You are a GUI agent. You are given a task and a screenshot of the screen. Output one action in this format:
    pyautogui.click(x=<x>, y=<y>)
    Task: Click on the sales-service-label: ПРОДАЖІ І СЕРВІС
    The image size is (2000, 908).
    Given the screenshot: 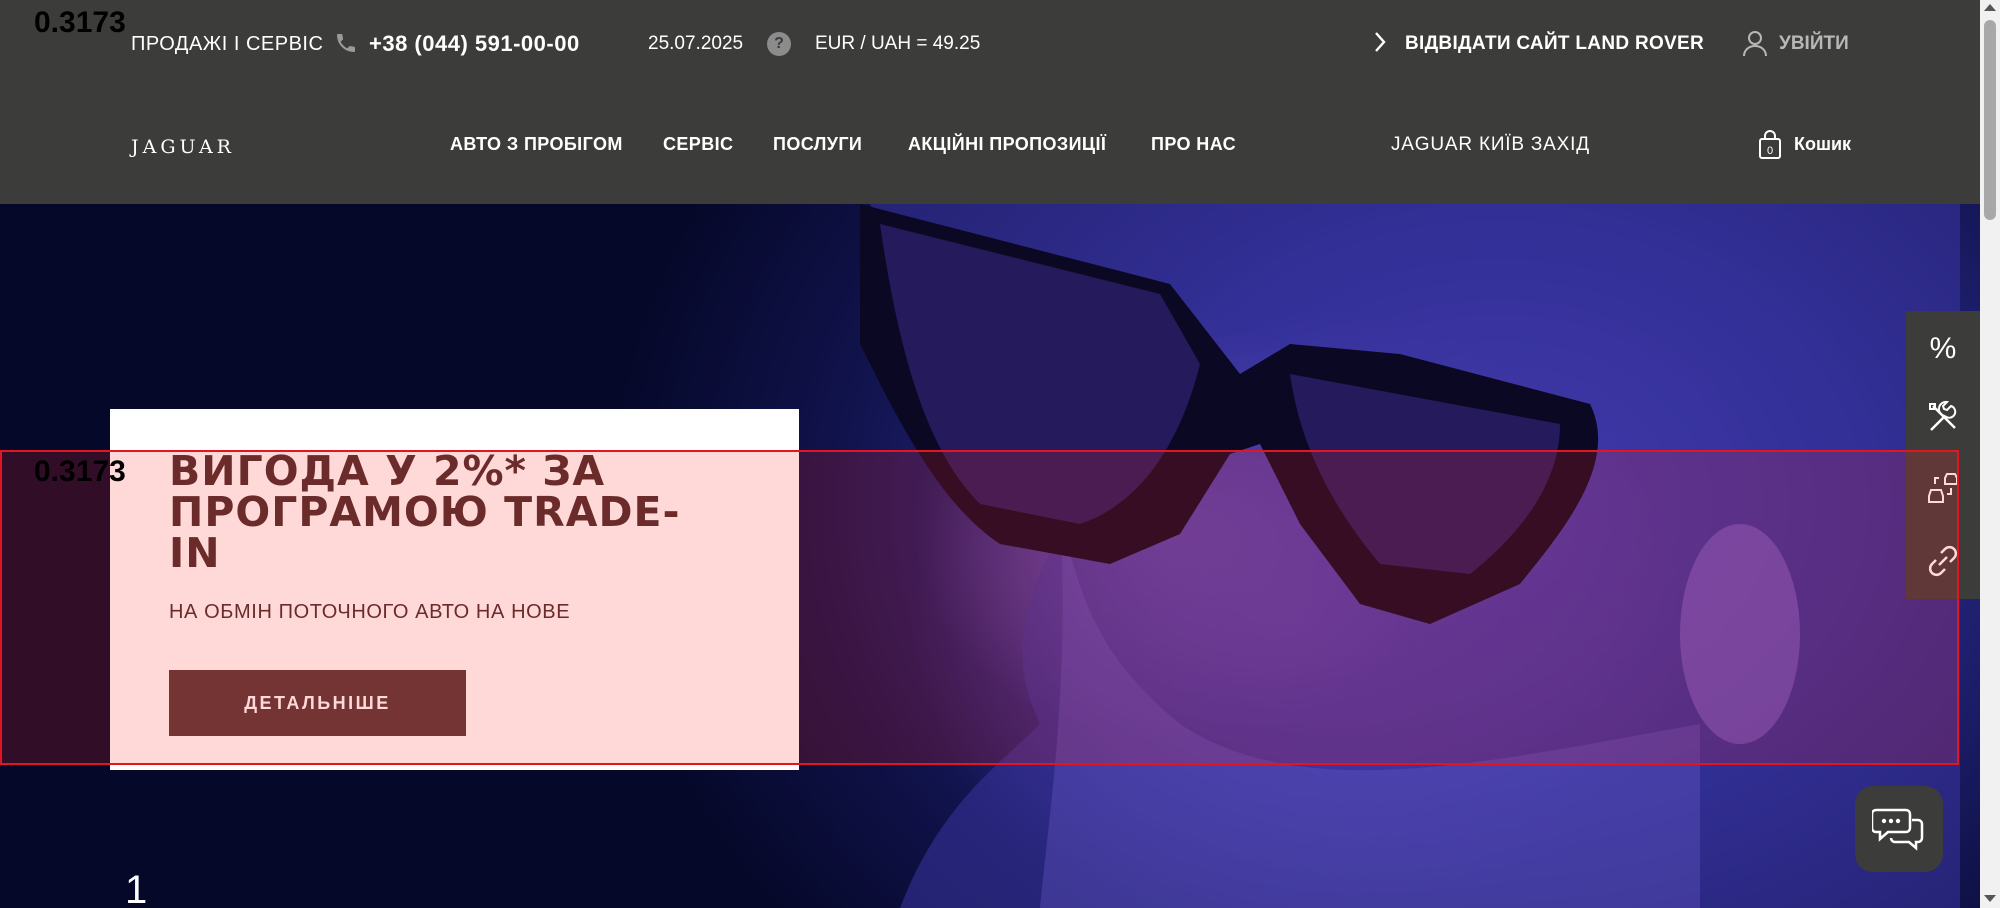 What is the action you would take?
    pyautogui.click(x=227, y=44)
    